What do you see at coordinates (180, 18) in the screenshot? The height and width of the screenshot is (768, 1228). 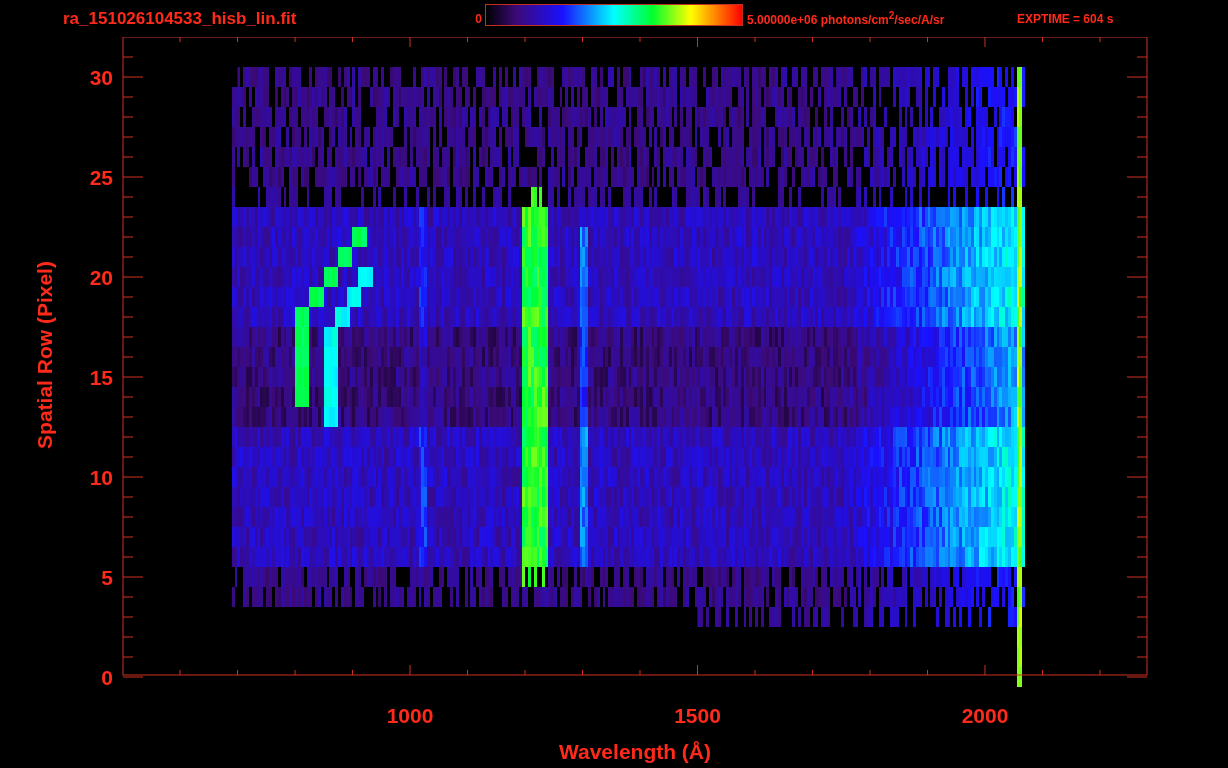 I see `file-title: ra_151026104533_hisb_lin.fit` at bounding box center [180, 18].